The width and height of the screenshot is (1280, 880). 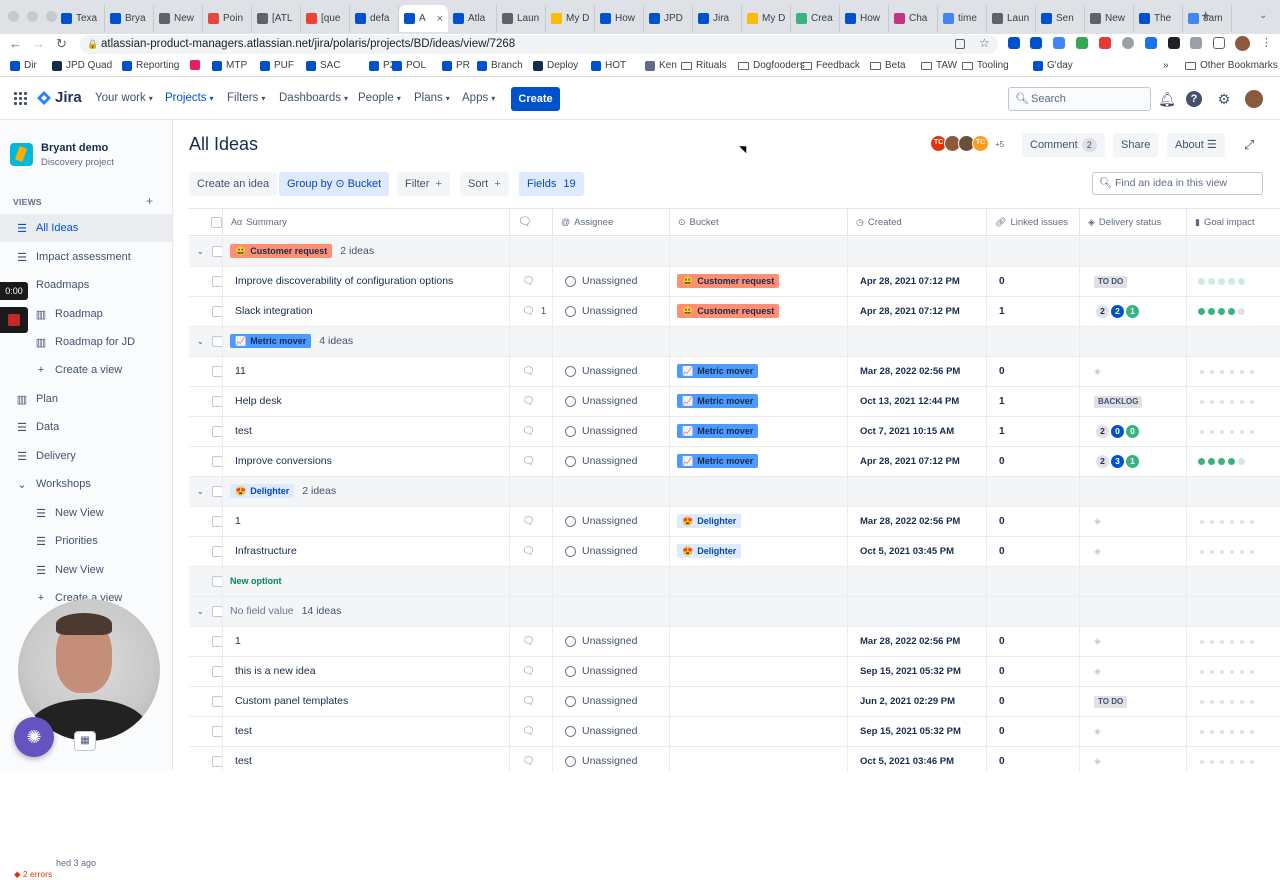 What do you see at coordinates (243, 761) in the screenshot?
I see `idea-summary: test` at bounding box center [243, 761].